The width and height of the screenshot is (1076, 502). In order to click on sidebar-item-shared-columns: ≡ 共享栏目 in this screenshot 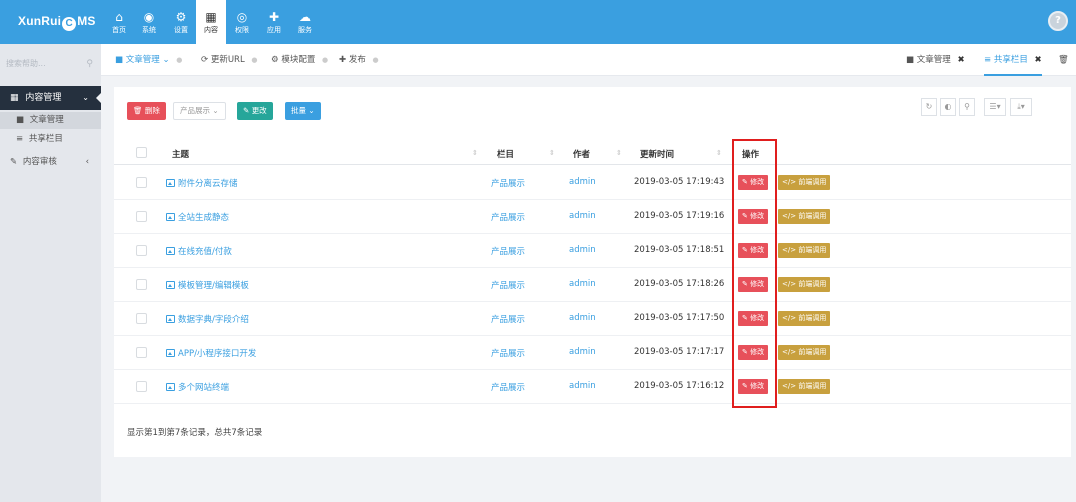, I will do `click(50, 139)`.